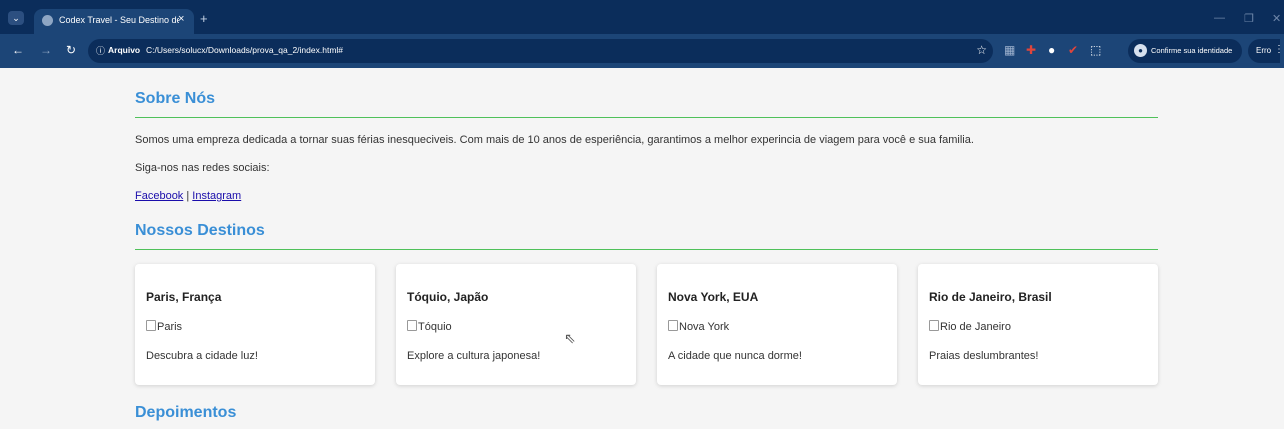 This screenshot has width=1284, height=429. Describe the element at coordinates (159, 196) in the screenshot. I see `facebook-link: Facebook` at that location.